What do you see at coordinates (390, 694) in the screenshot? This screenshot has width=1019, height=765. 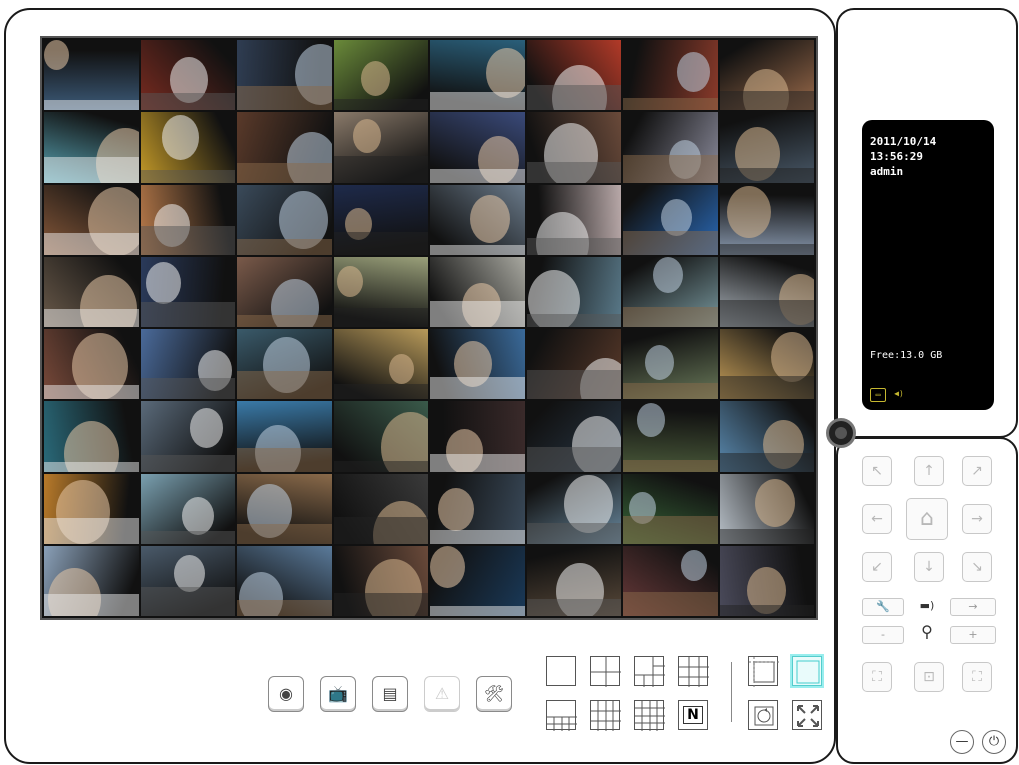 I see `card-button: ▤` at bounding box center [390, 694].